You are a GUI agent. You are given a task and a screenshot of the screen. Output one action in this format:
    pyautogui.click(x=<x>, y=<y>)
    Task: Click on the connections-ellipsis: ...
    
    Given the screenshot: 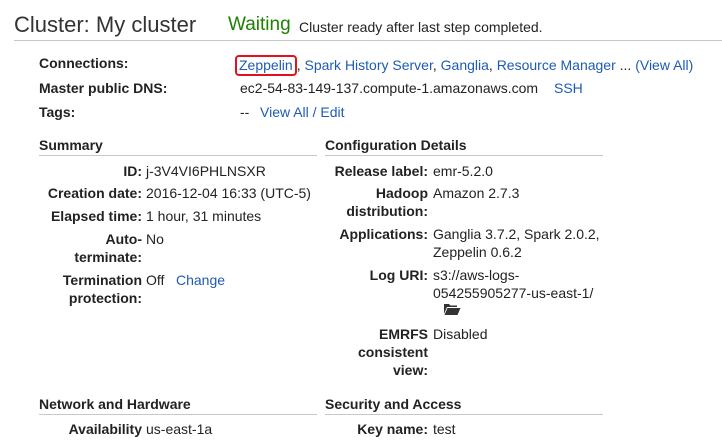 What is the action you would take?
    pyautogui.click(x=625, y=65)
    